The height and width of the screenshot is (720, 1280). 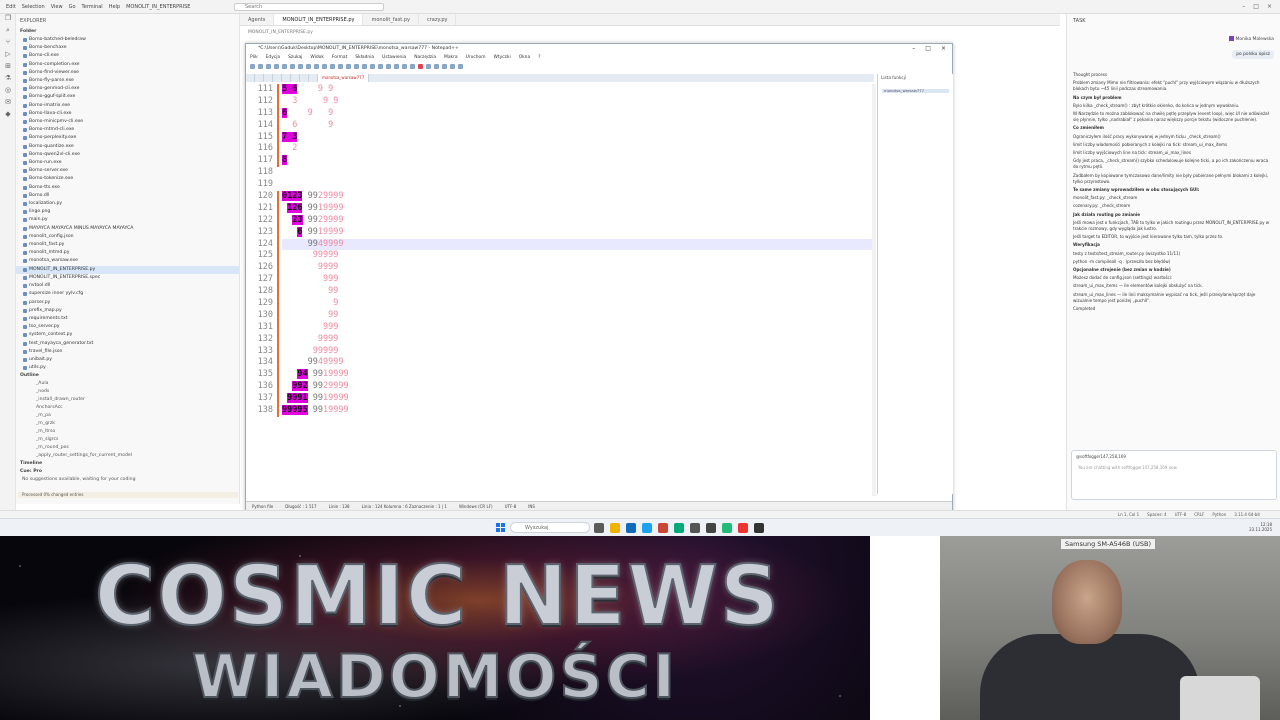 What do you see at coordinates (577, 256) in the screenshot?
I see `code-line: 99999` at bounding box center [577, 256].